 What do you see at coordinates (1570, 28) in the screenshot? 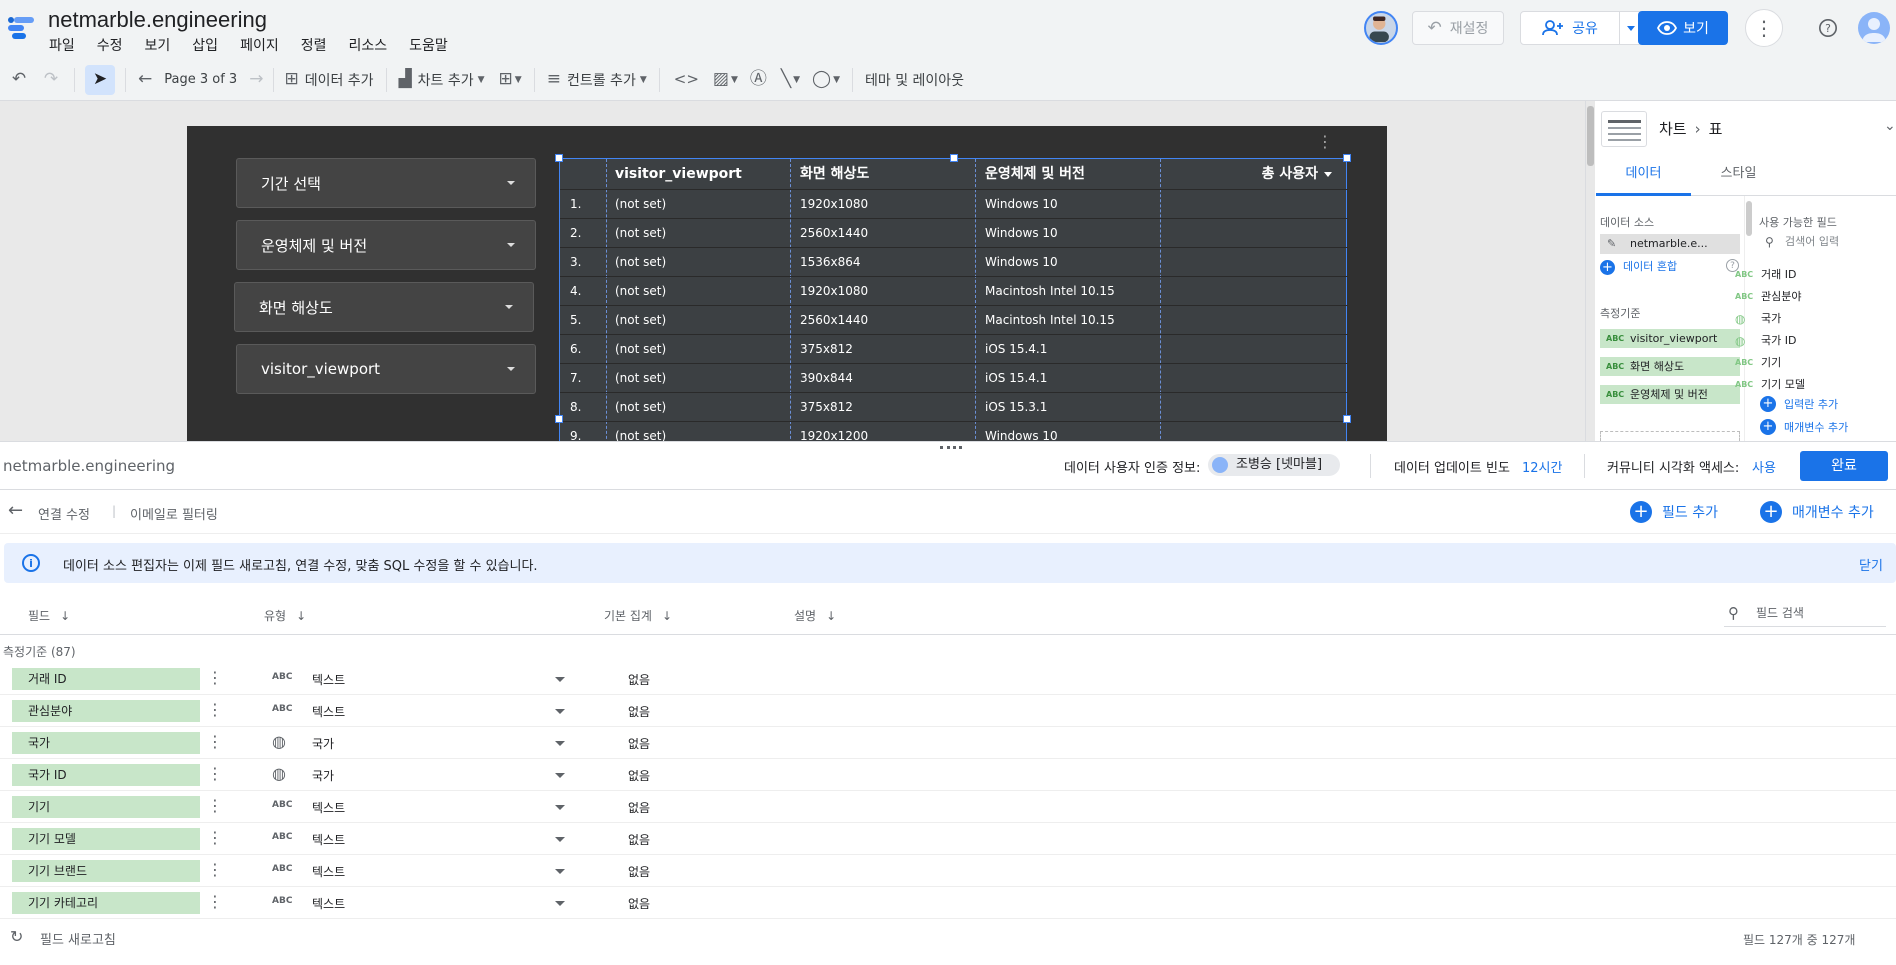
I see `share-button: 공유` at bounding box center [1570, 28].